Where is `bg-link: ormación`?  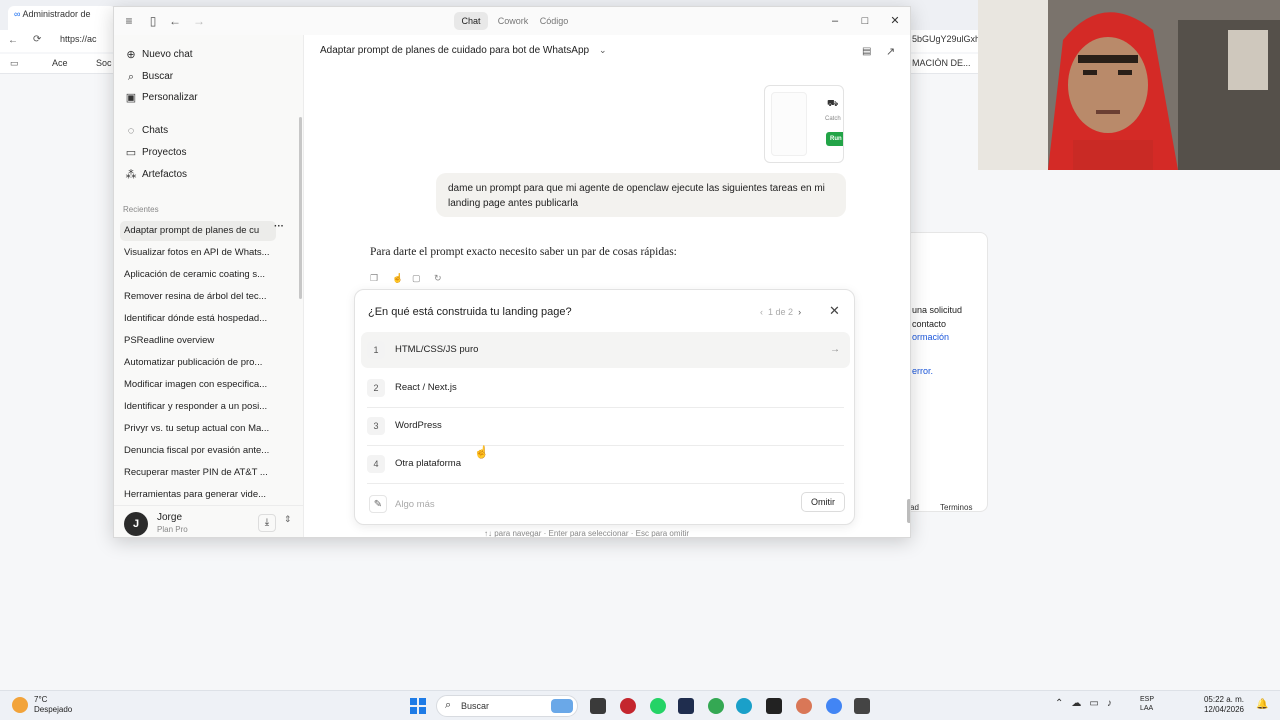
bg-link: ormación is located at coordinates (930, 337).